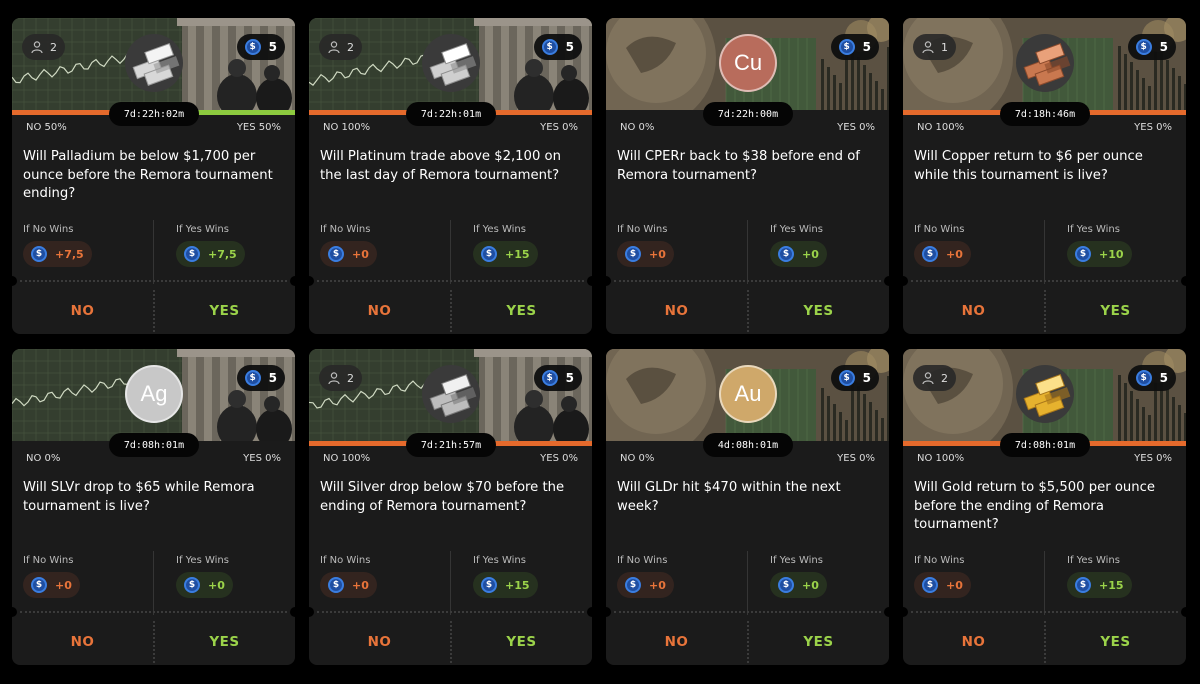 This screenshot has width=1200, height=684. Describe the element at coordinates (810, 254) in the screenshot. I see `yes-reward-value: +0` at that location.